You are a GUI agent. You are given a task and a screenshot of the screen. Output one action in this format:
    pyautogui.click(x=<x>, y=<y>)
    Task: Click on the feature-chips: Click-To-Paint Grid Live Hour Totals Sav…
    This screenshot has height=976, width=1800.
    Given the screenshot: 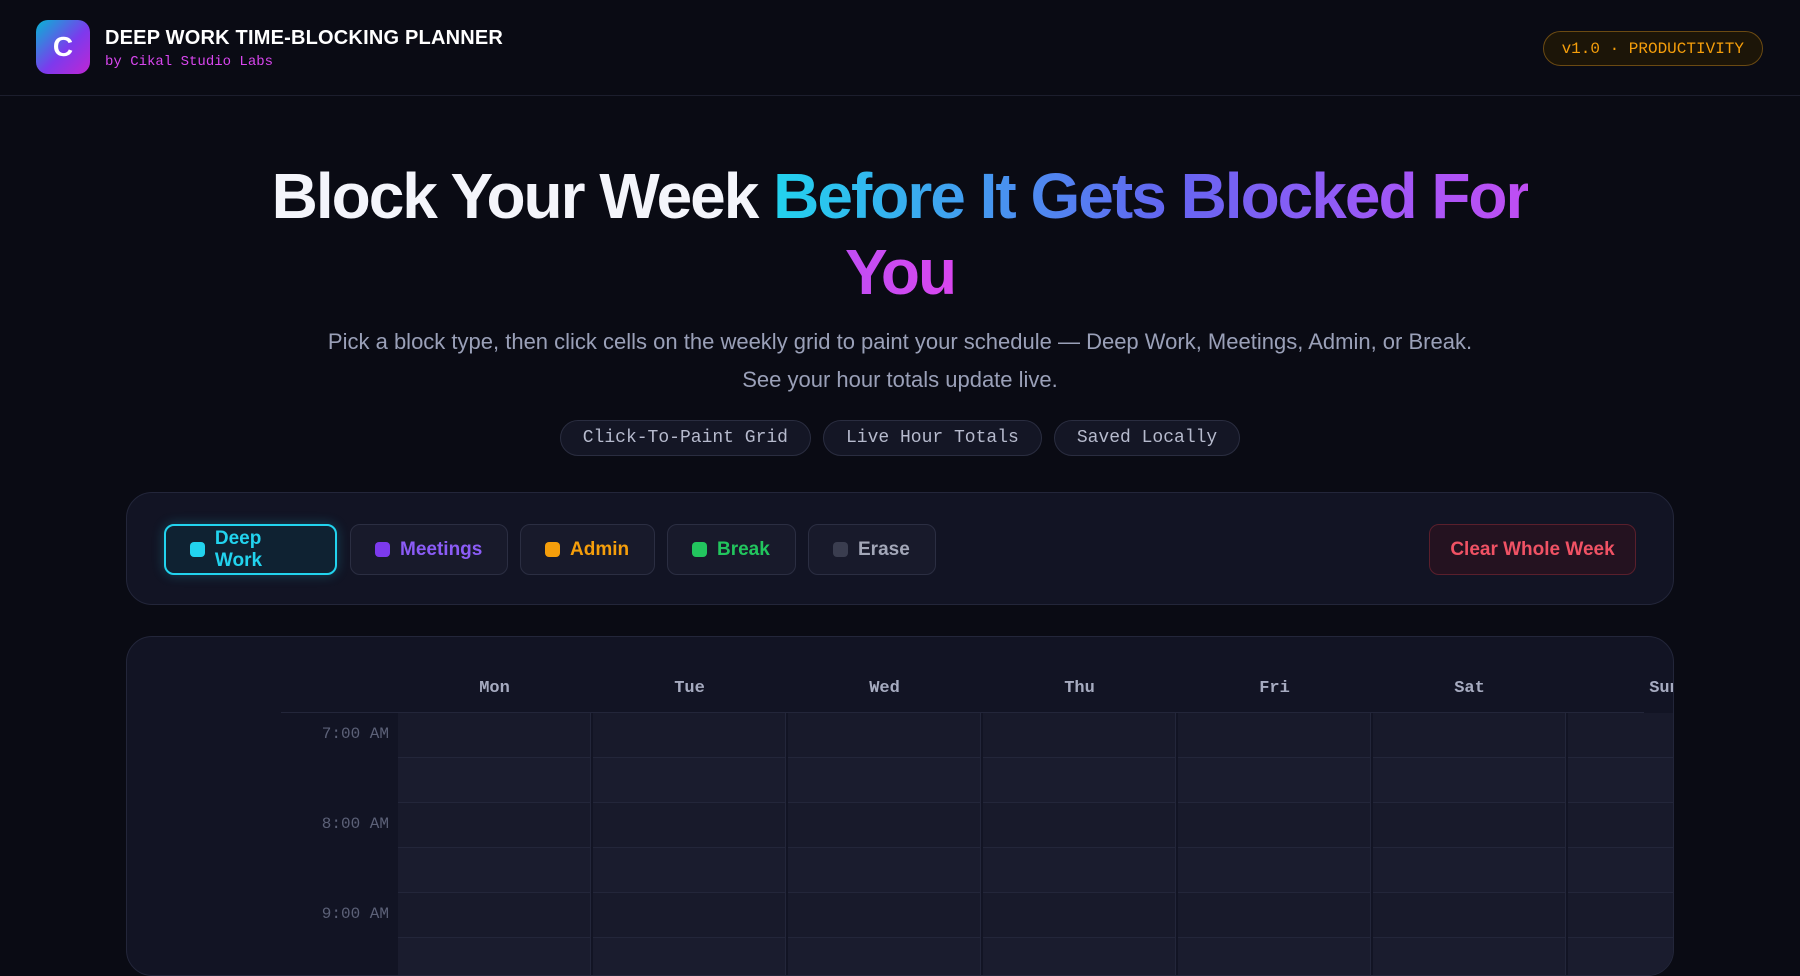 What is the action you would take?
    pyautogui.click(x=900, y=438)
    